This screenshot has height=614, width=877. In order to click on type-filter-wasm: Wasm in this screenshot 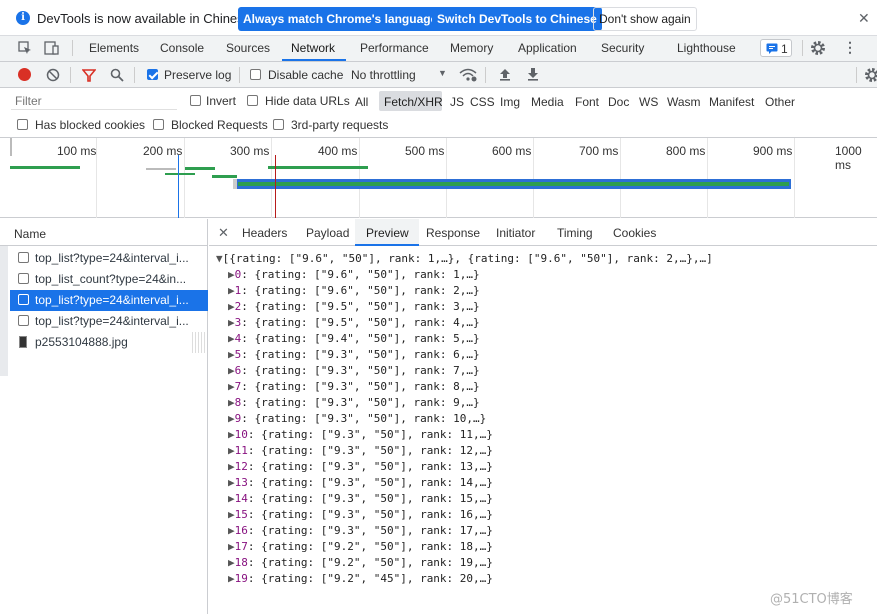, I will do `click(684, 102)`.